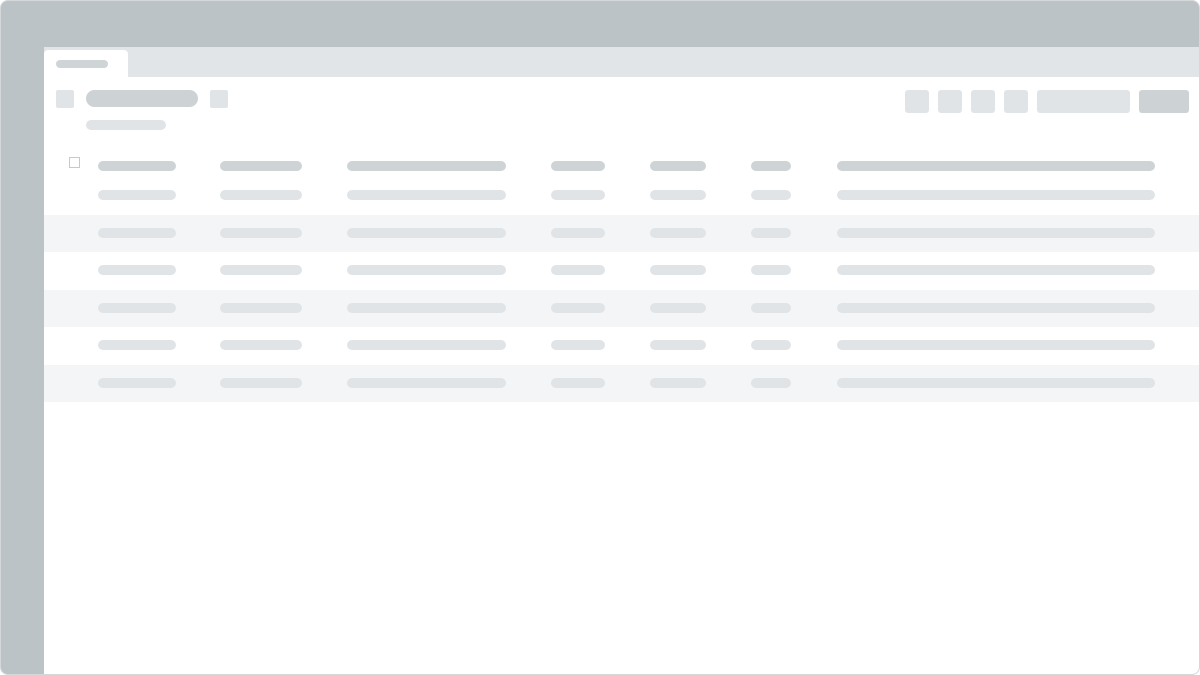  Describe the element at coordinates (1083, 101) in the screenshot. I see `secondary-button` at that location.